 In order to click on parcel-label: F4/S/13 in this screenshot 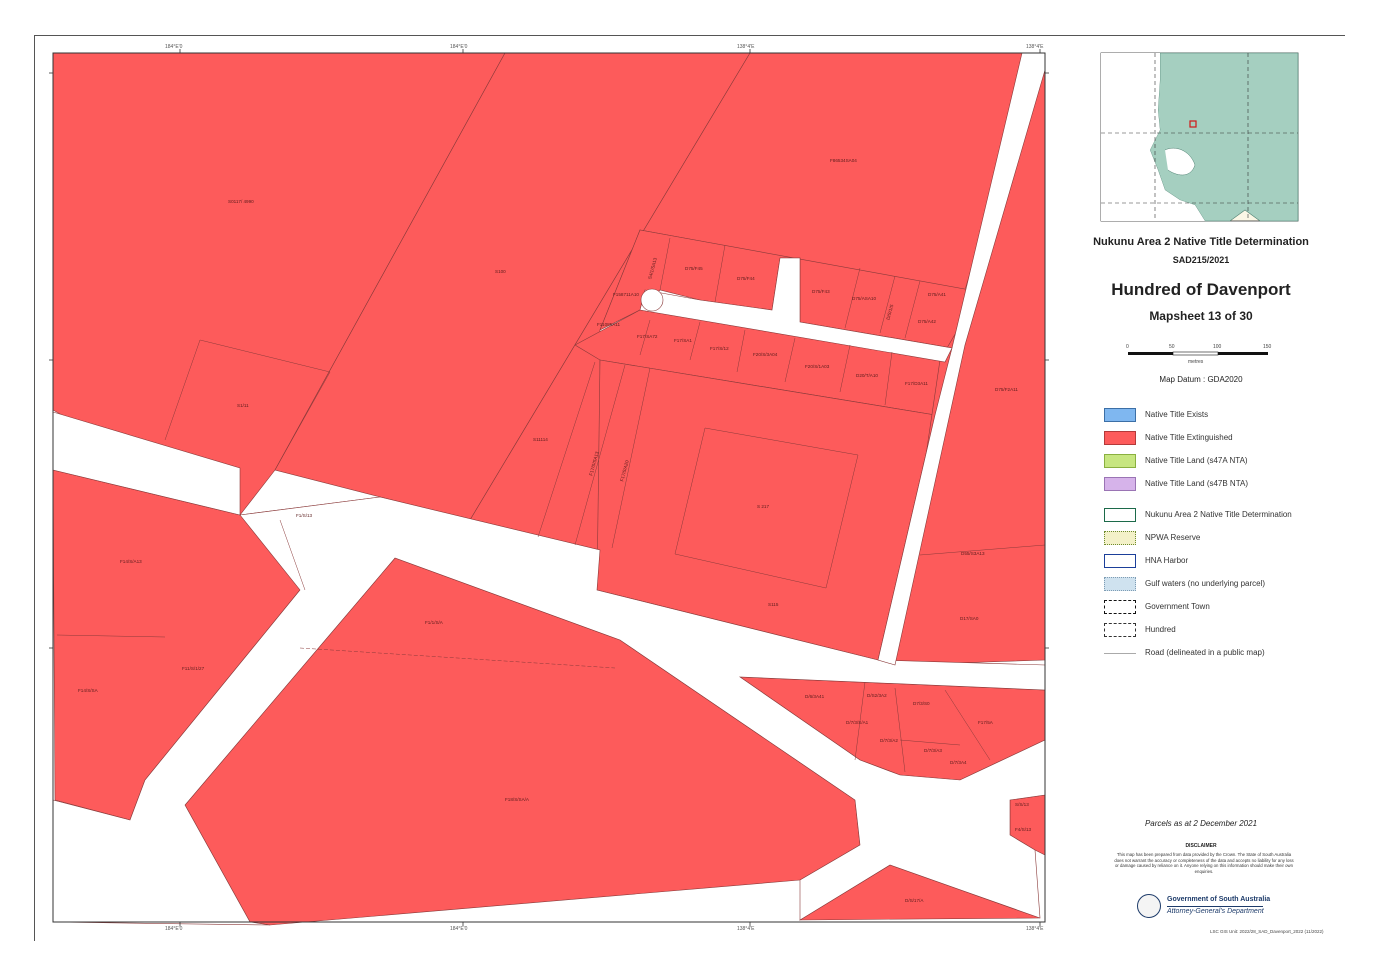, I will do `click(1023, 829)`.